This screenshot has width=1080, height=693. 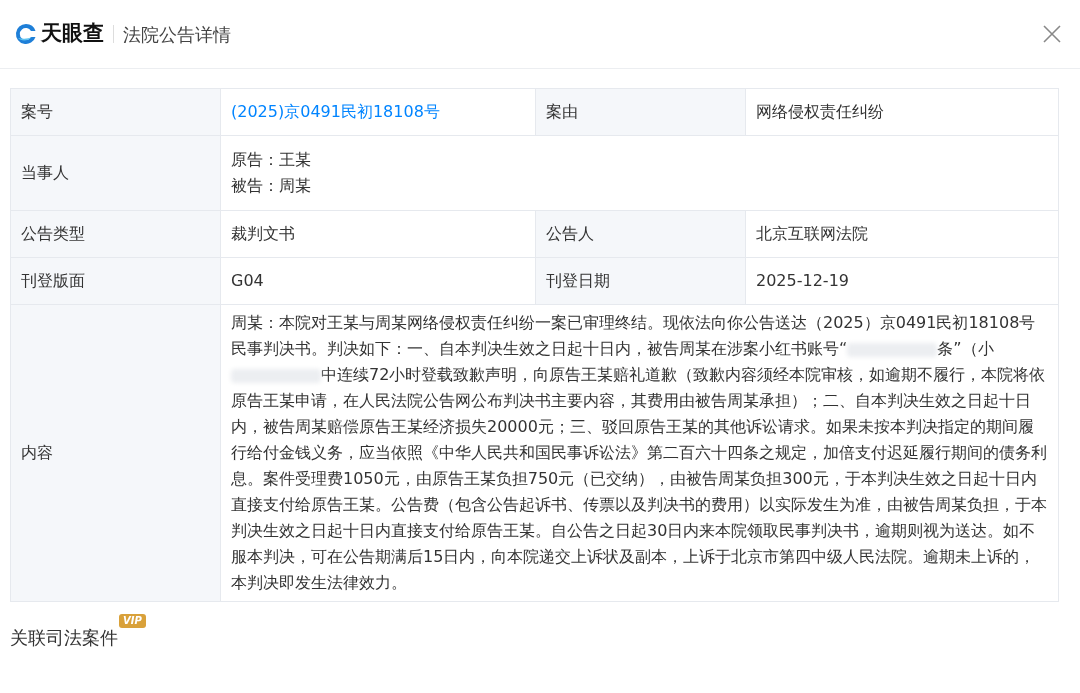 What do you see at coordinates (64, 637) in the screenshot?
I see `section-title: 关联司法案件` at bounding box center [64, 637].